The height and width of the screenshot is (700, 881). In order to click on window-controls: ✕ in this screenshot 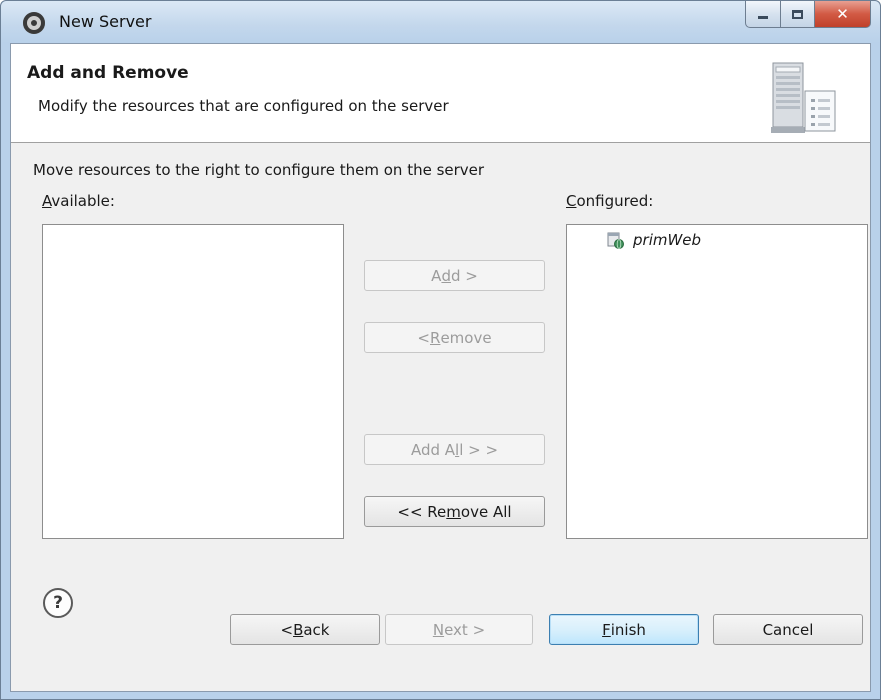, I will do `click(808, 14)`.